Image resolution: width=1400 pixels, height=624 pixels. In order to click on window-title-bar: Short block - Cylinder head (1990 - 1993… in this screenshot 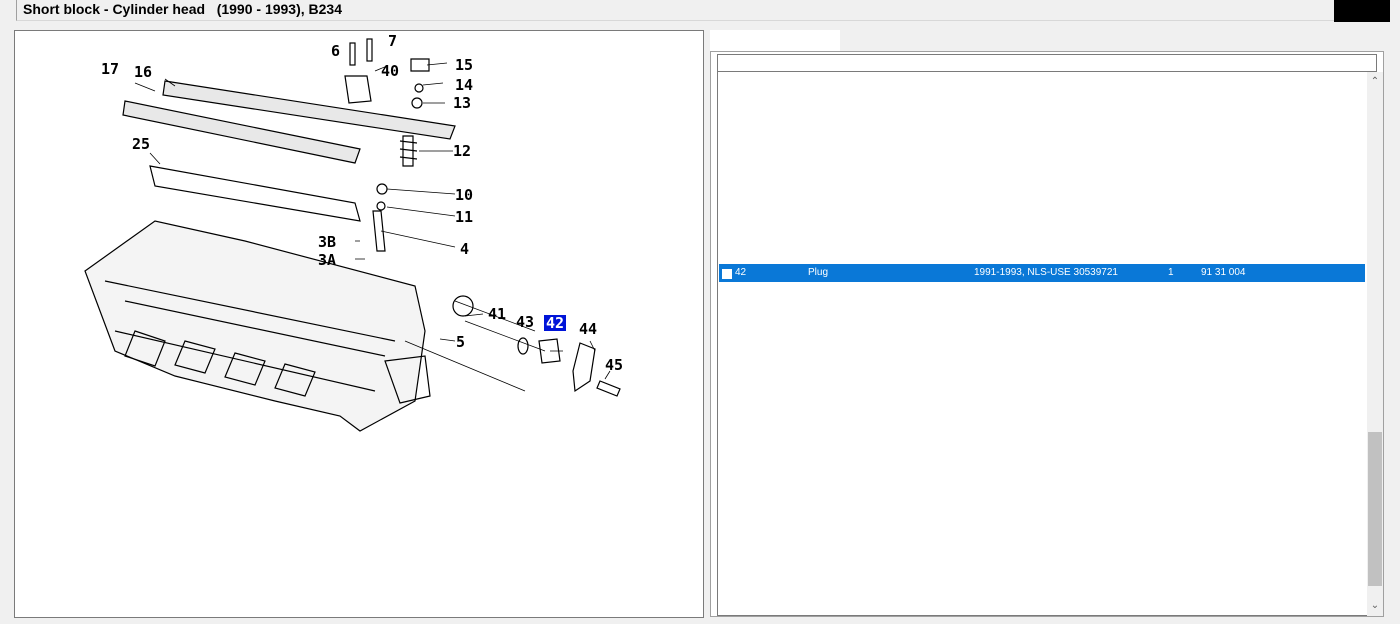, I will do `click(675, 10)`.